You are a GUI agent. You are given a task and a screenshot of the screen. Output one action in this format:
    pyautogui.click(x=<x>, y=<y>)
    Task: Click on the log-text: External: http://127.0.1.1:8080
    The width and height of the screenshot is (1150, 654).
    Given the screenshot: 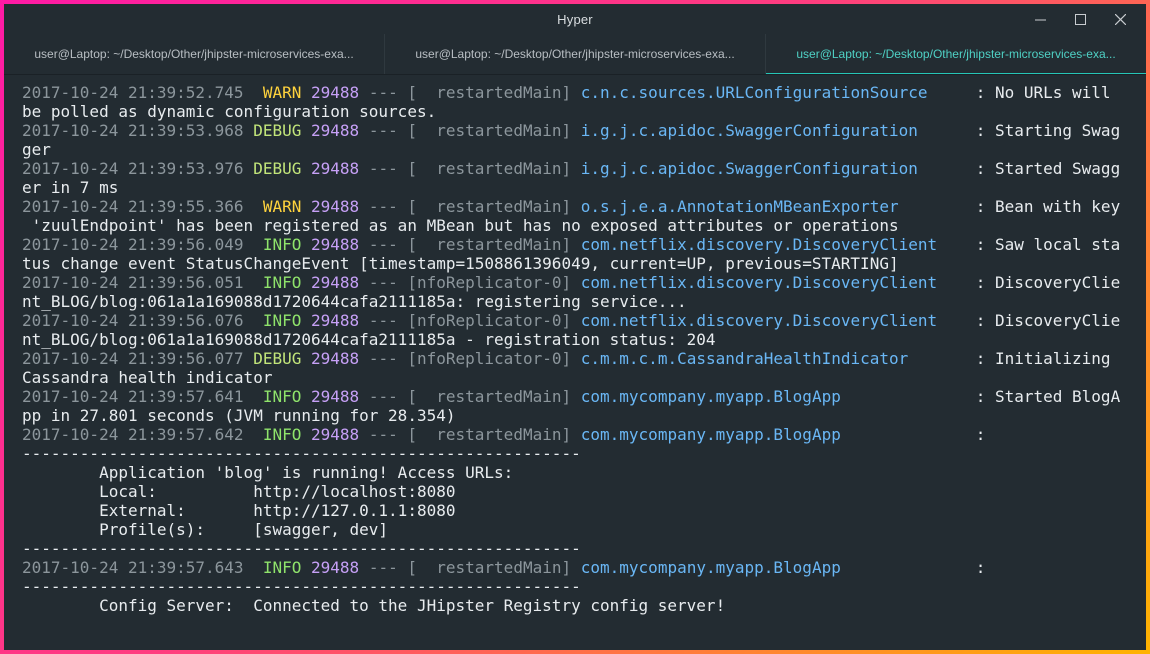 What is the action you would take?
    pyautogui.click(x=239, y=510)
    